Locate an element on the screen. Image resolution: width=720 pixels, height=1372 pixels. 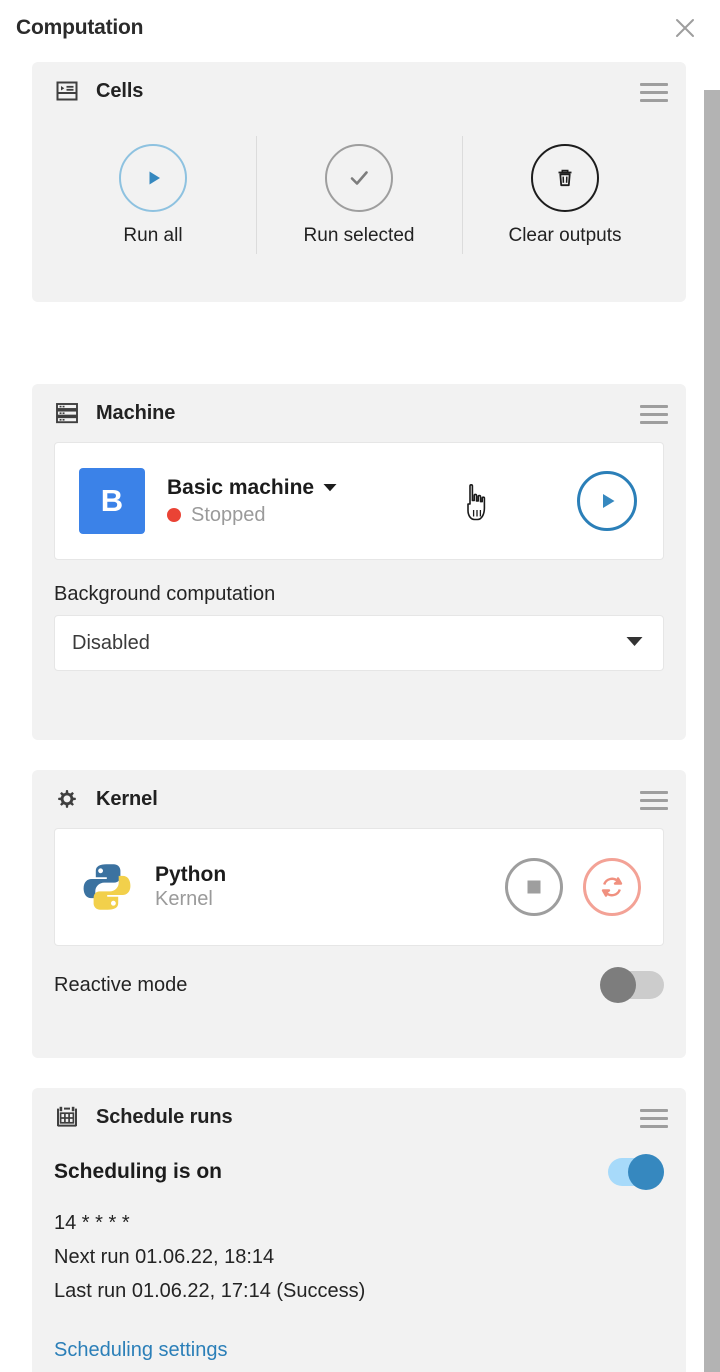
machine-status-row: Stopped is located at coordinates (252, 515).